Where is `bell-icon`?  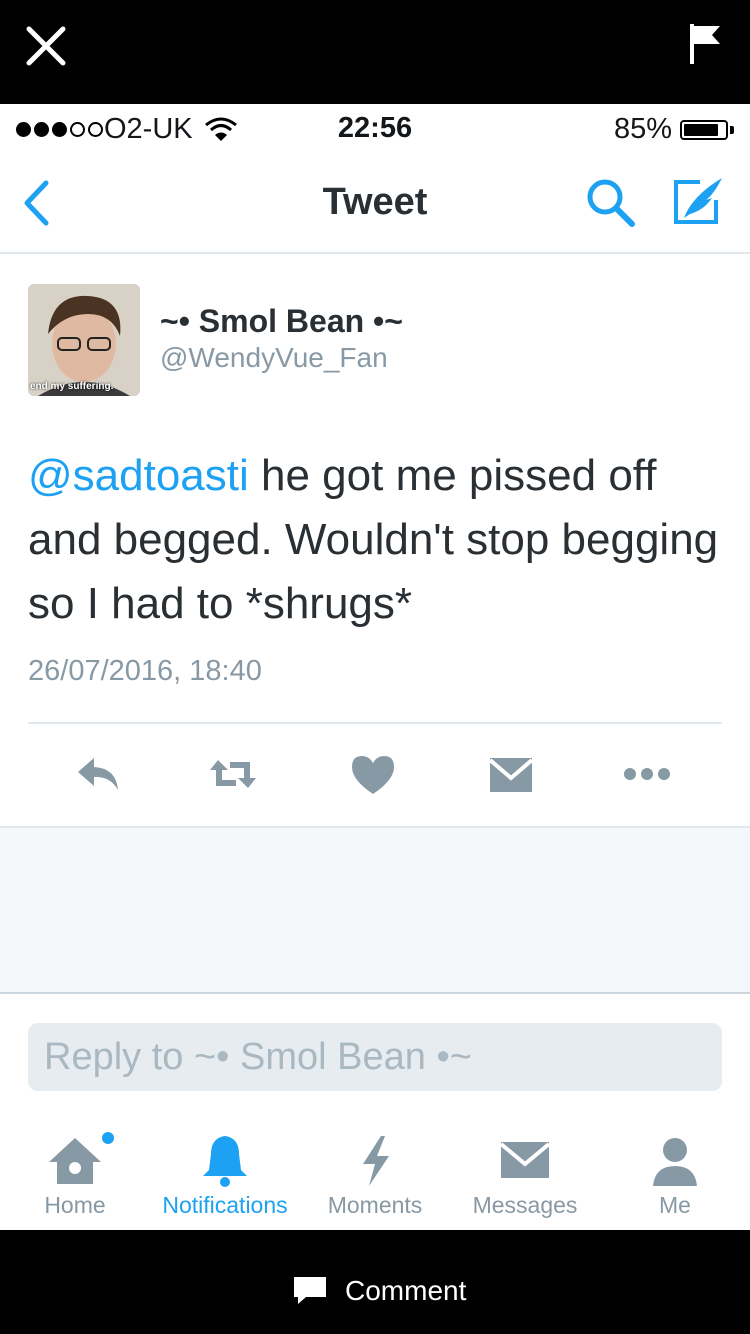
bell-icon is located at coordinates (225, 1161).